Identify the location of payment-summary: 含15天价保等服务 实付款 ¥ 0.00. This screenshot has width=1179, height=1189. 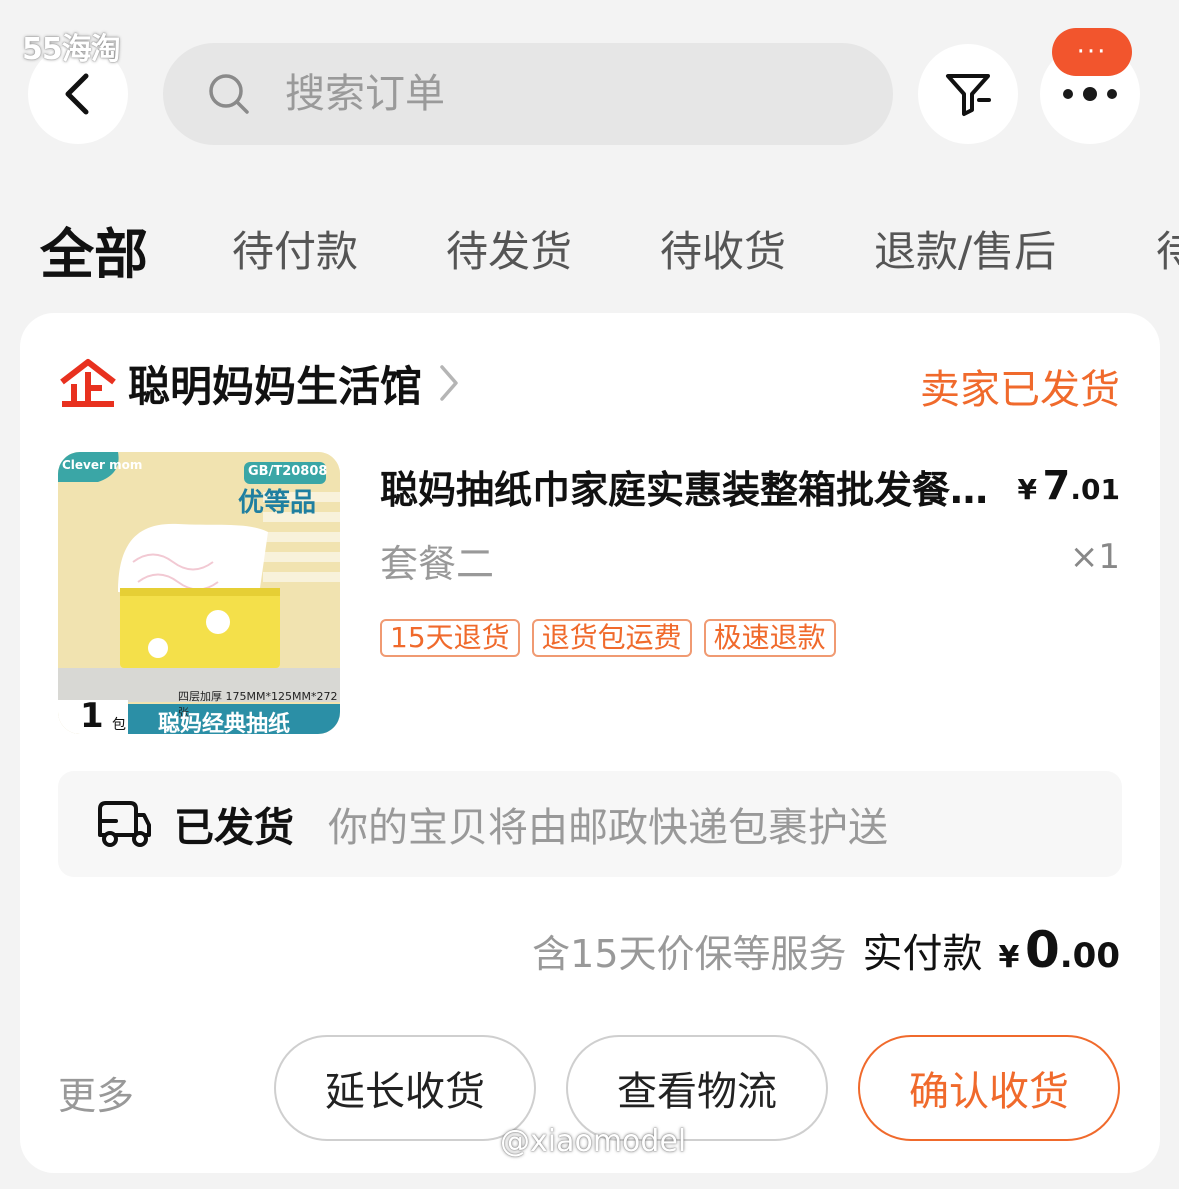
(826, 950).